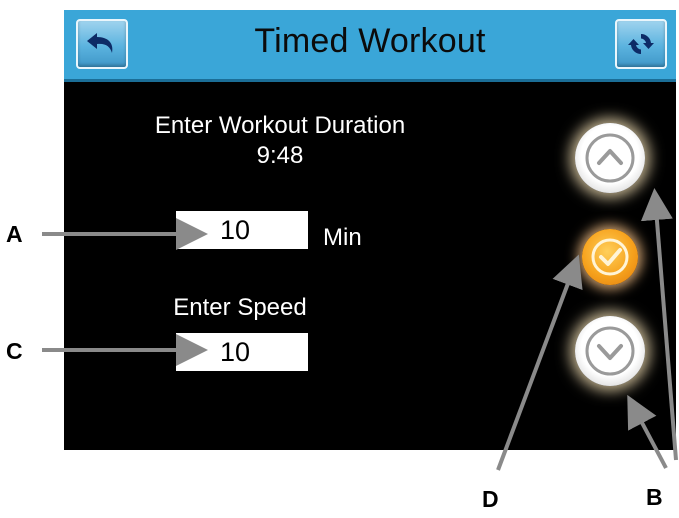 The image size is (679, 518). Describe the element at coordinates (14, 234) in the screenshot. I see `annotation-a: A` at that location.